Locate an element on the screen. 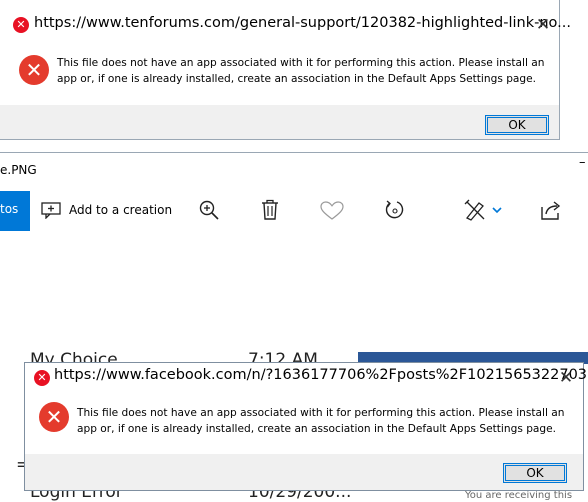 The width and height of the screenshot is (588, 502). add-to-creation-icon is located at coordinates (51, 210).